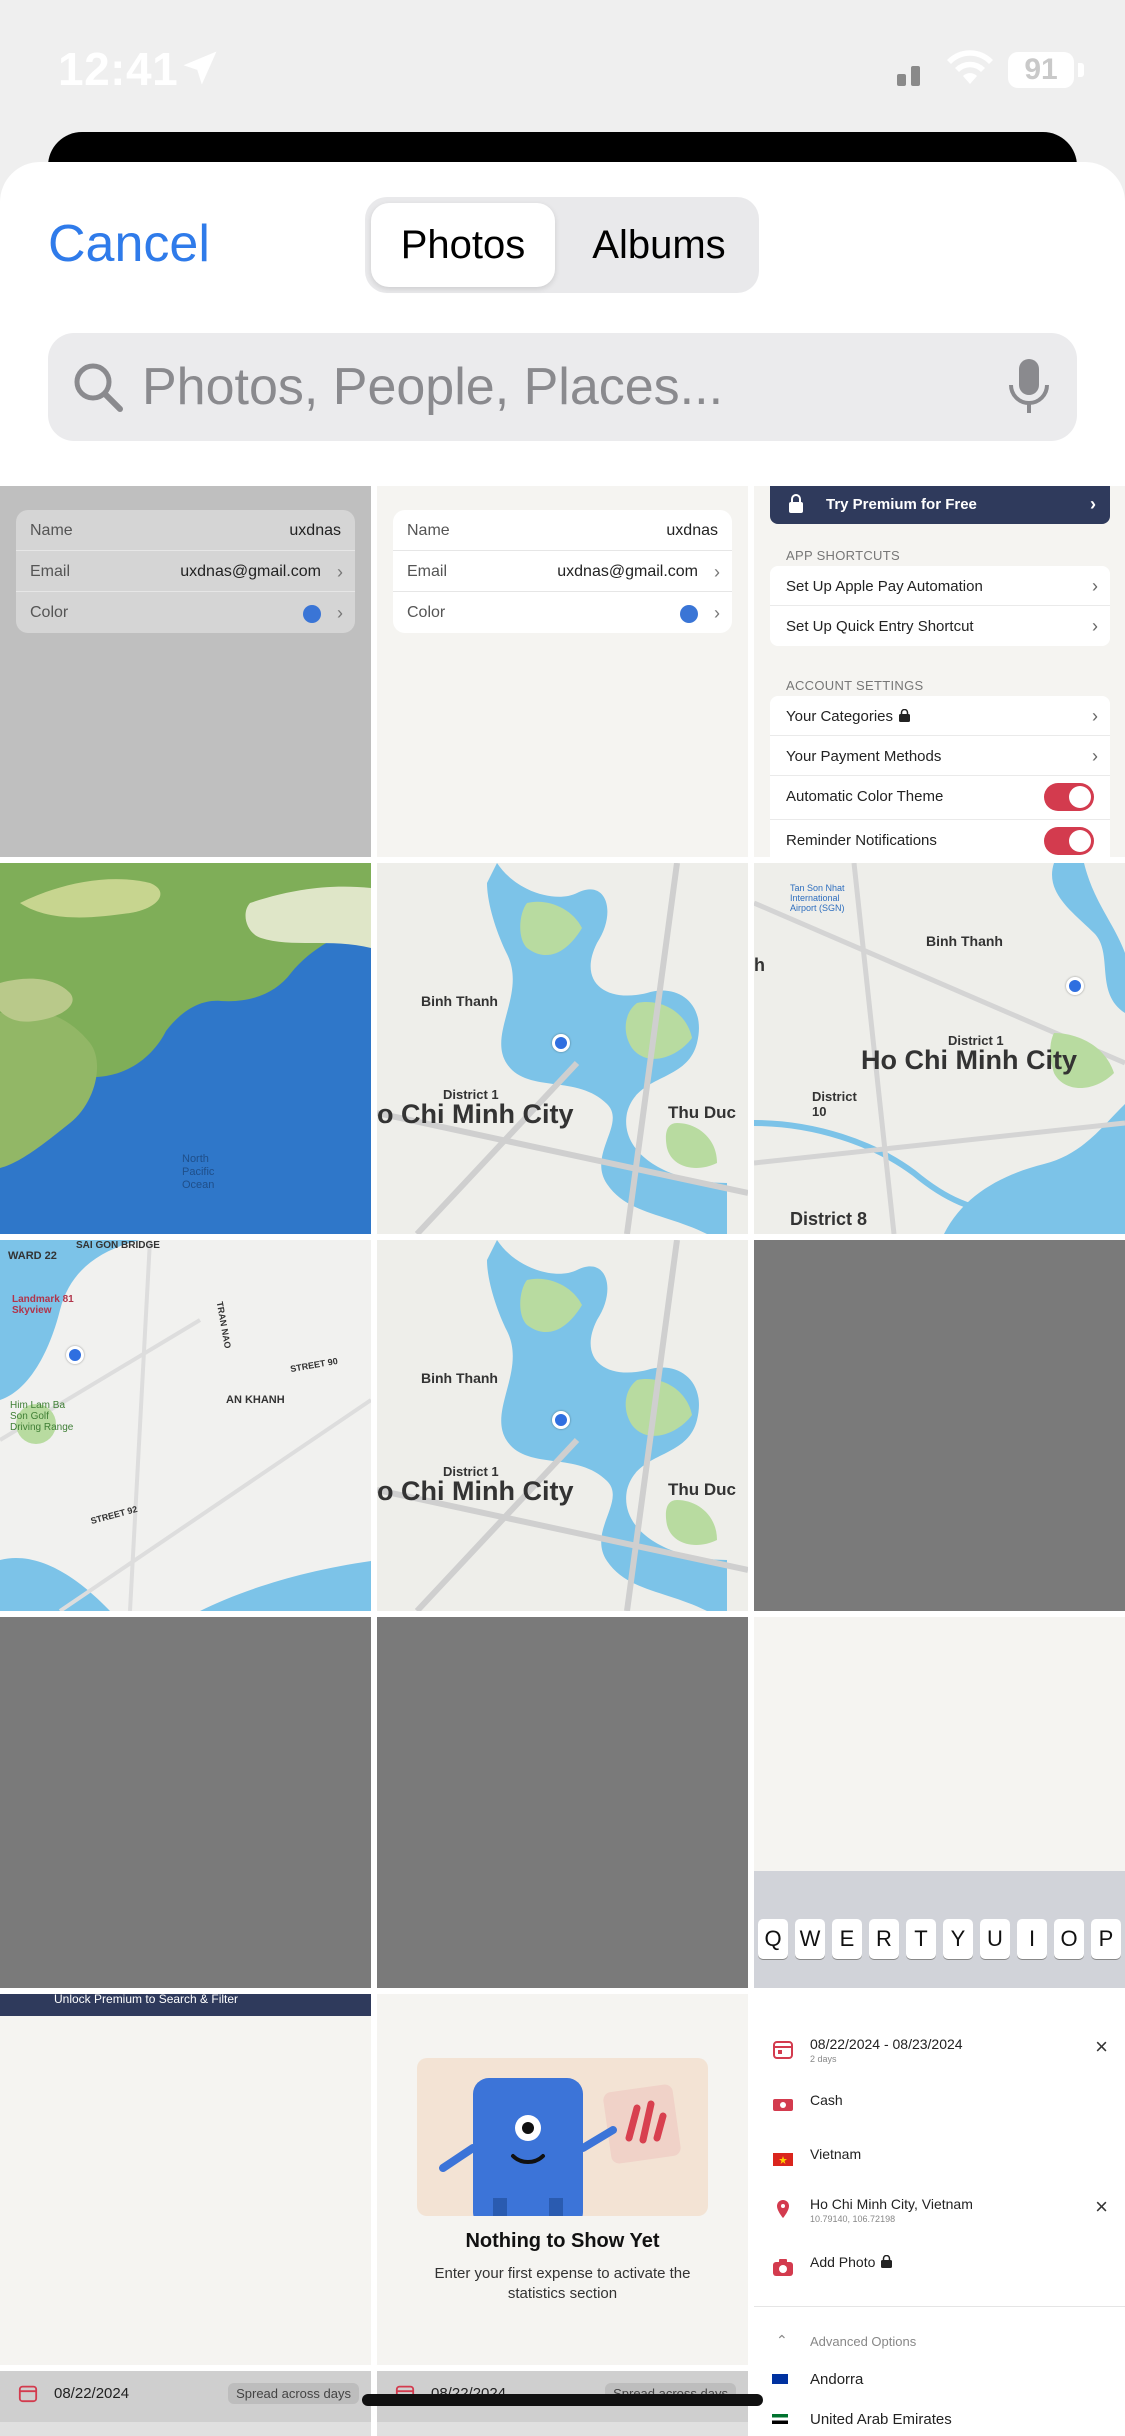 The height and width of the screenshot is (2436, 1125). What do you see at coordinates (562, 2241) in the screenshot?
I see `empty-state-title: Nothing to Show Yet` at bounding box center [562, 2241].